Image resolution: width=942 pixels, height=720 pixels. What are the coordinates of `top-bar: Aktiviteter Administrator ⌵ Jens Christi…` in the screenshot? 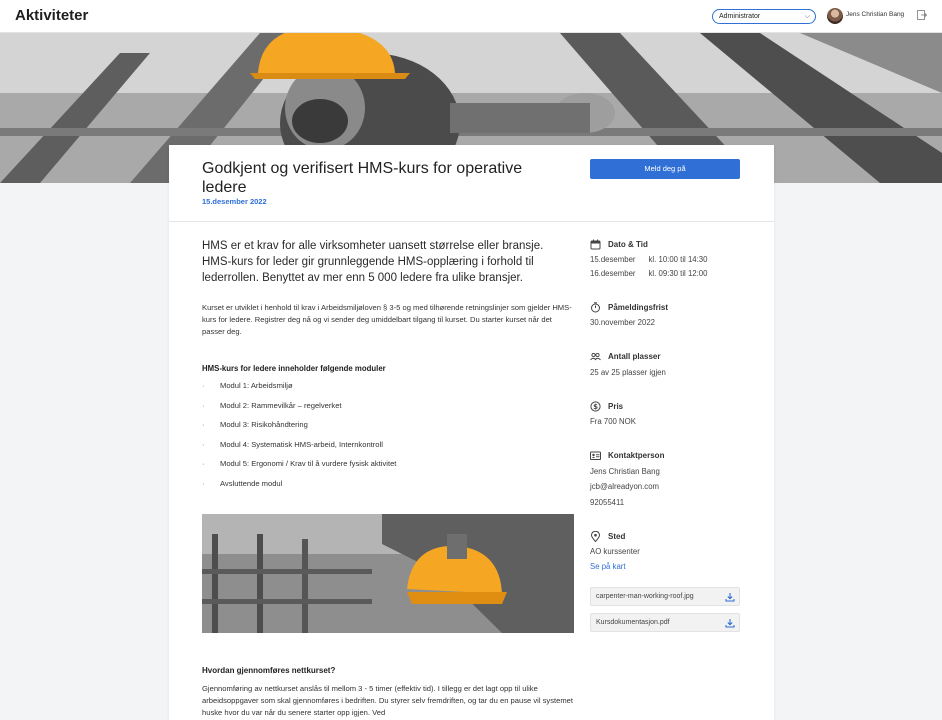 It's located at (471, 16).